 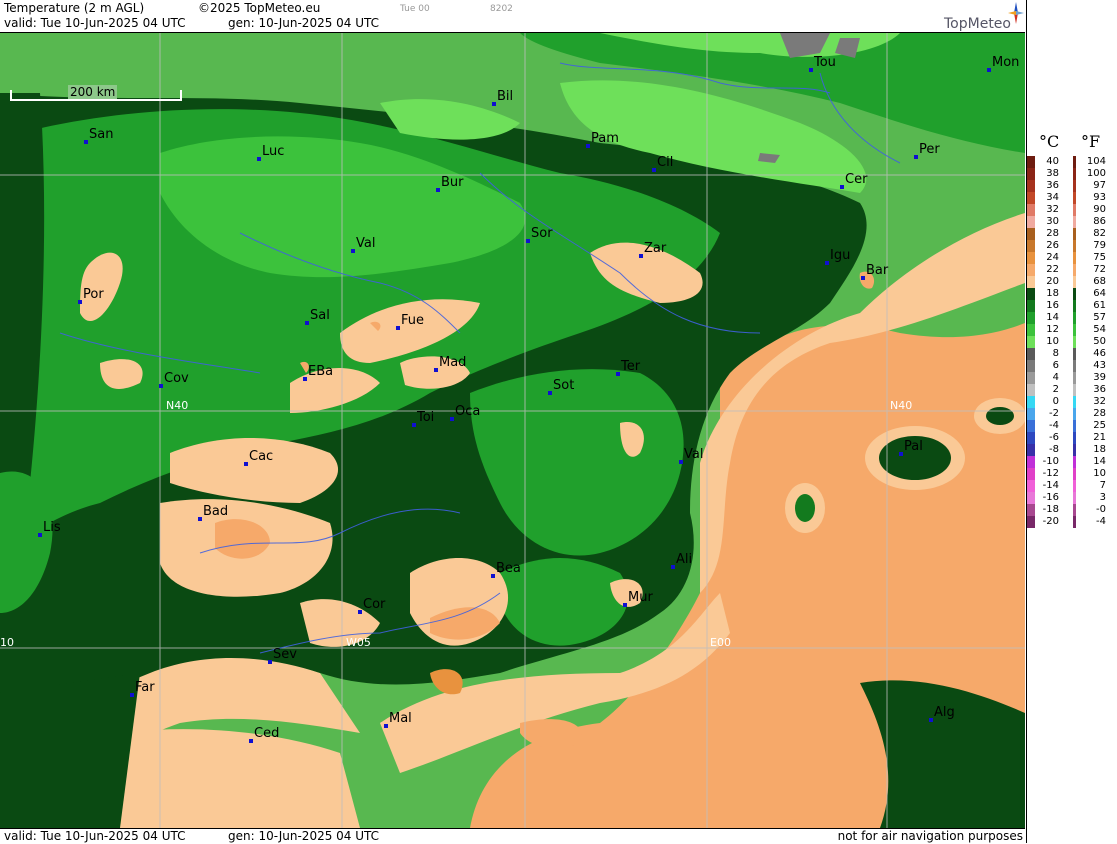 What do you see at coordinates (371, 605) in the screenshot?
I see `city-marker: Cor` at bounding box center [371, 605].